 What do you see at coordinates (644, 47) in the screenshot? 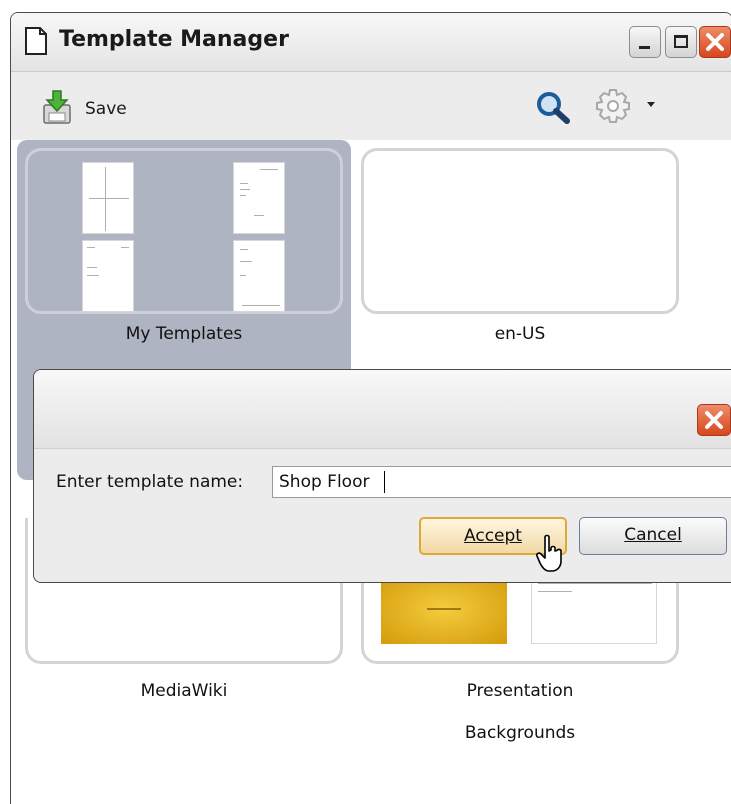
I see `minimize-icon` at bounding box center [644, 47].